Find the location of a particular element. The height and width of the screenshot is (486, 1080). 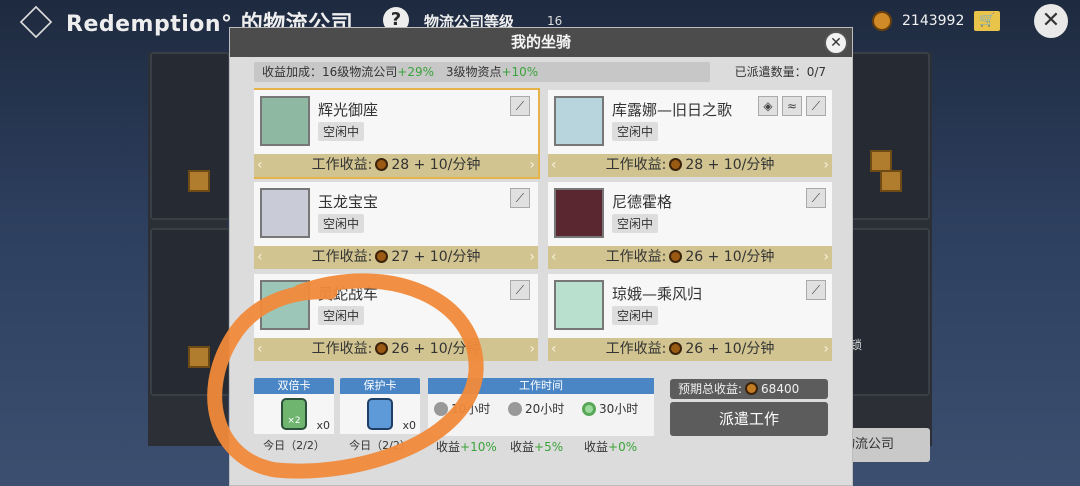

mount-name: 尼德霍格 is located at coordinates (642, 202).